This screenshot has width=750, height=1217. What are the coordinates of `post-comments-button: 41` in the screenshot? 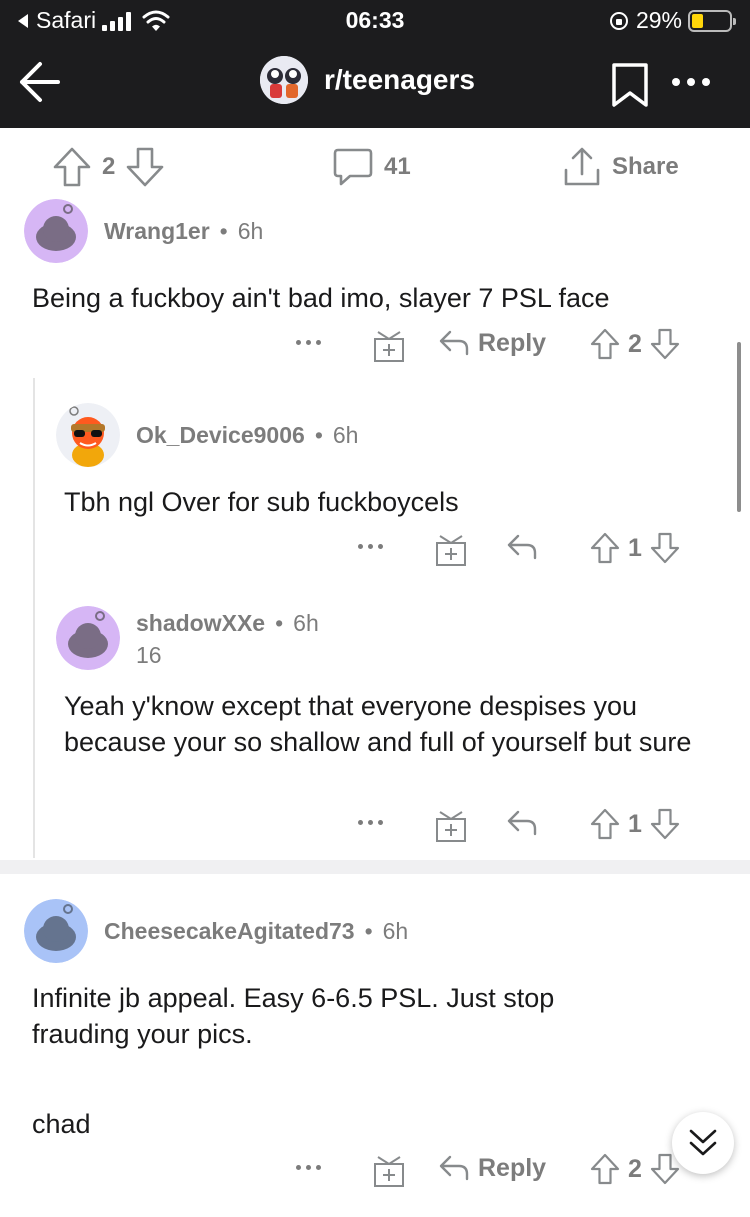 It's located at (371, 167).